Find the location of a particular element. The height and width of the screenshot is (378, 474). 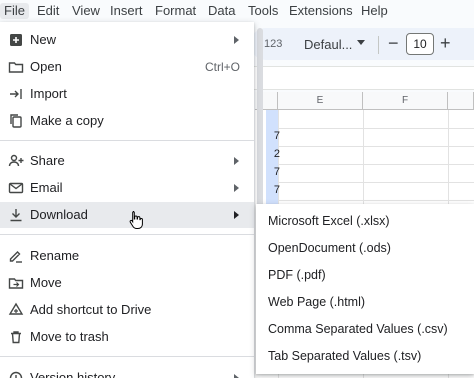

menu-item-share: Share is located at coordinates (127, 161).